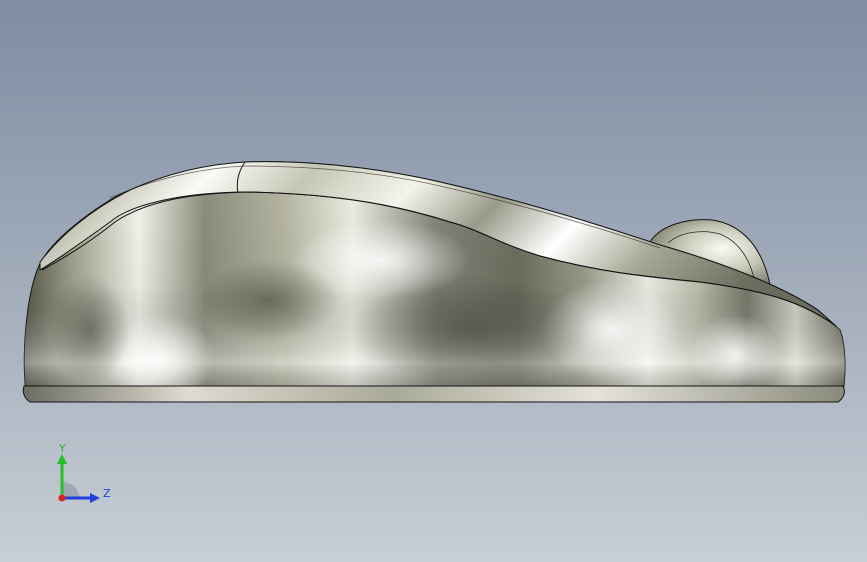 The width and height of the screenshot is (867, 562). Describe the element at coordinates (85, 475) in the screenshot. I see `orientation-triad: Y Z` at that location.